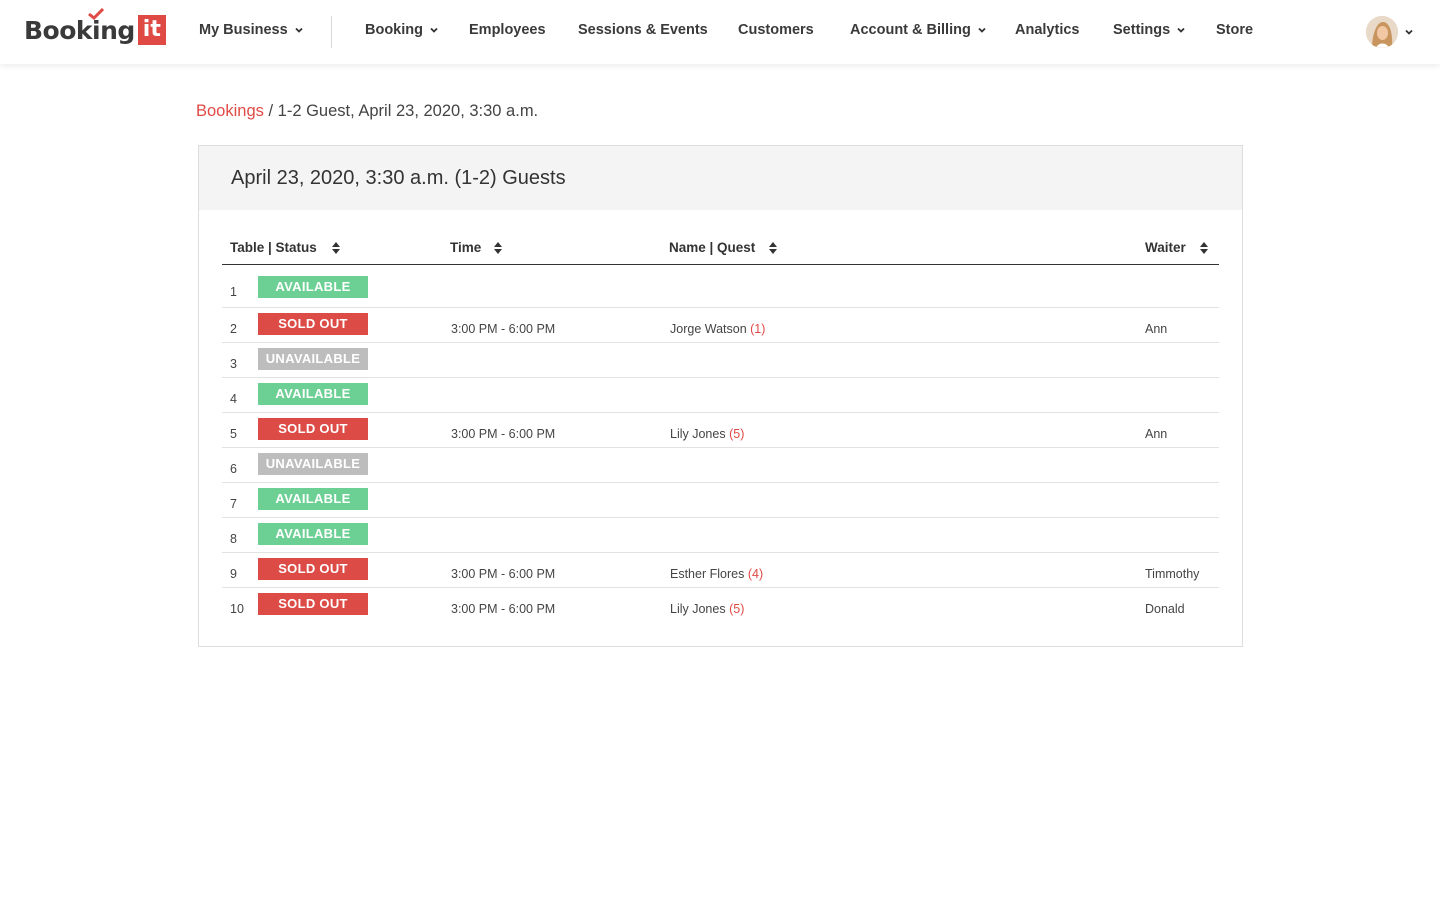 This screenshot has height=900, width=1440. What do you see at coordinates (408, 111) in the screenshot?
I see `breadcrumb-current: 1-2 Guest, April 23, 2020, 3:30 a.m.` at bounding box center [408, 111].